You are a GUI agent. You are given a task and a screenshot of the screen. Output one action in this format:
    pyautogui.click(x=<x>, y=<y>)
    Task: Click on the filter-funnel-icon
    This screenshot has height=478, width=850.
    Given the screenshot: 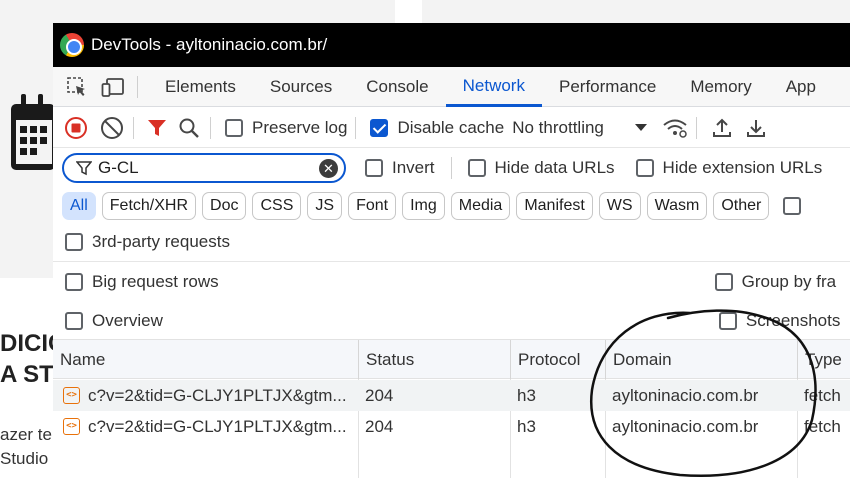 What is the action you would take?
    pyautogui.click(x=157, y=128)
    